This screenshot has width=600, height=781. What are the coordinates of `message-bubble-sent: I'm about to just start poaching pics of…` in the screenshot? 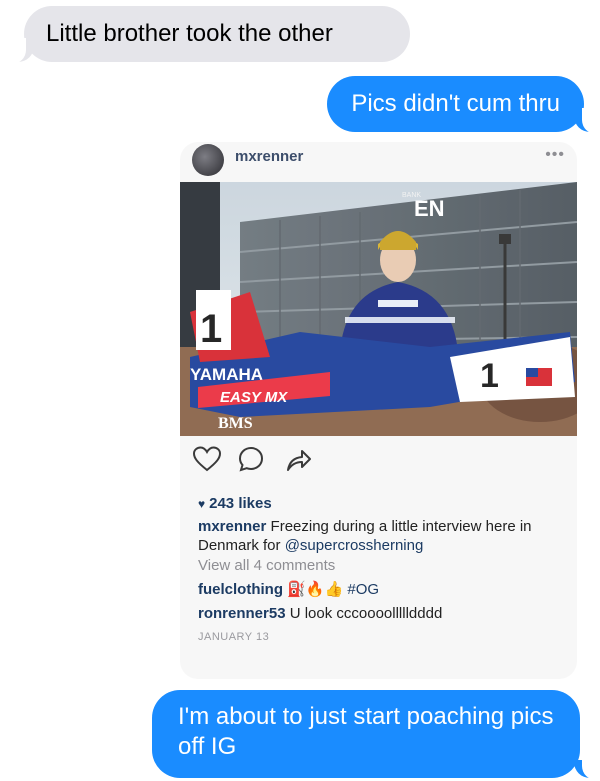 It's located at (366, 734).